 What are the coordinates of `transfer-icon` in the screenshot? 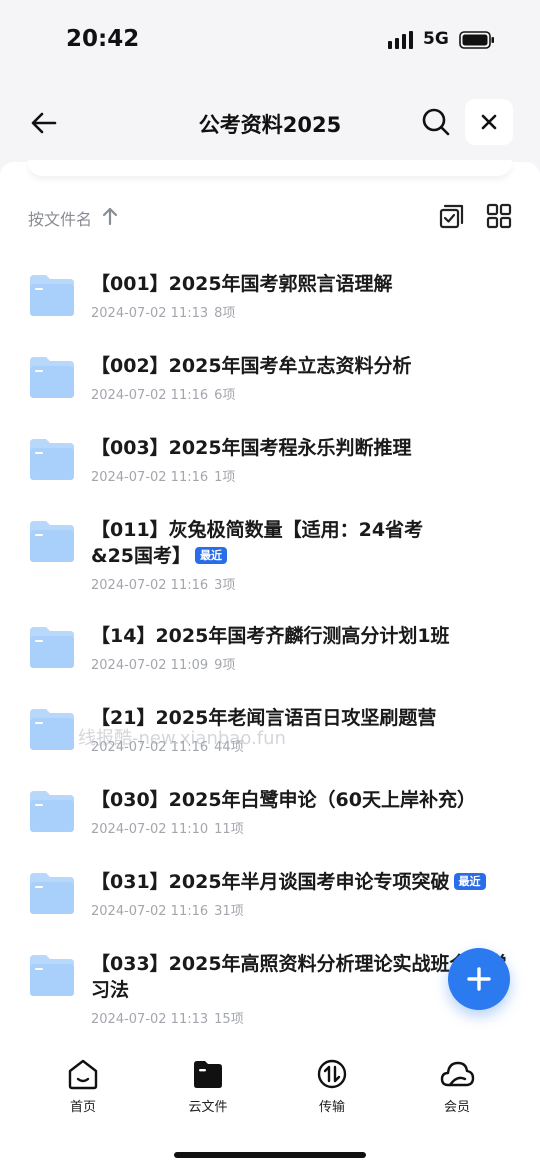 It's located at (332, 1074).